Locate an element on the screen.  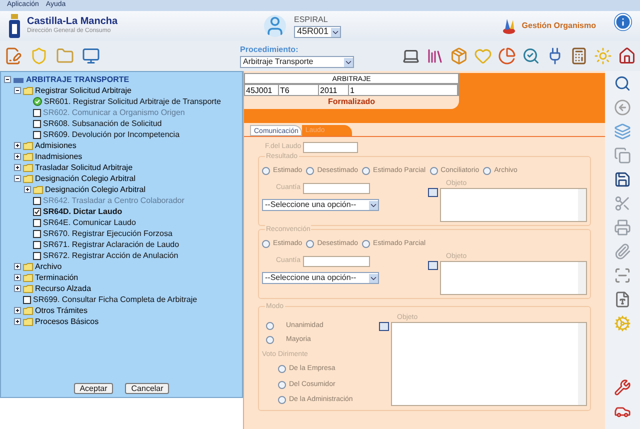
tree-item: SR670. Registrar Ejecución Forzosa is located at coordinates (107, 234).